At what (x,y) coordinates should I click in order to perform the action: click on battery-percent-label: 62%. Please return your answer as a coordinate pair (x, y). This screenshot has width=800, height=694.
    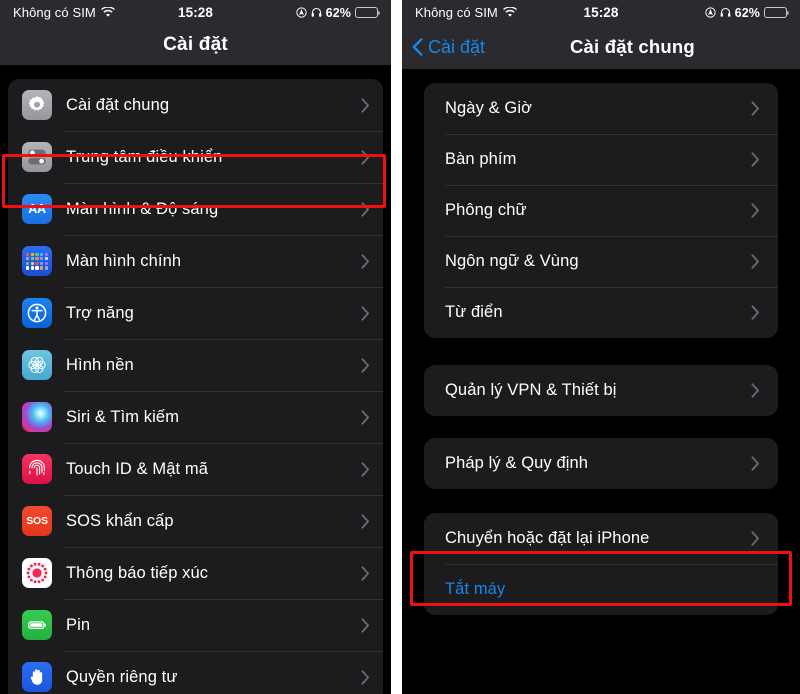
    Looking at the image, I should click on (338, 12).